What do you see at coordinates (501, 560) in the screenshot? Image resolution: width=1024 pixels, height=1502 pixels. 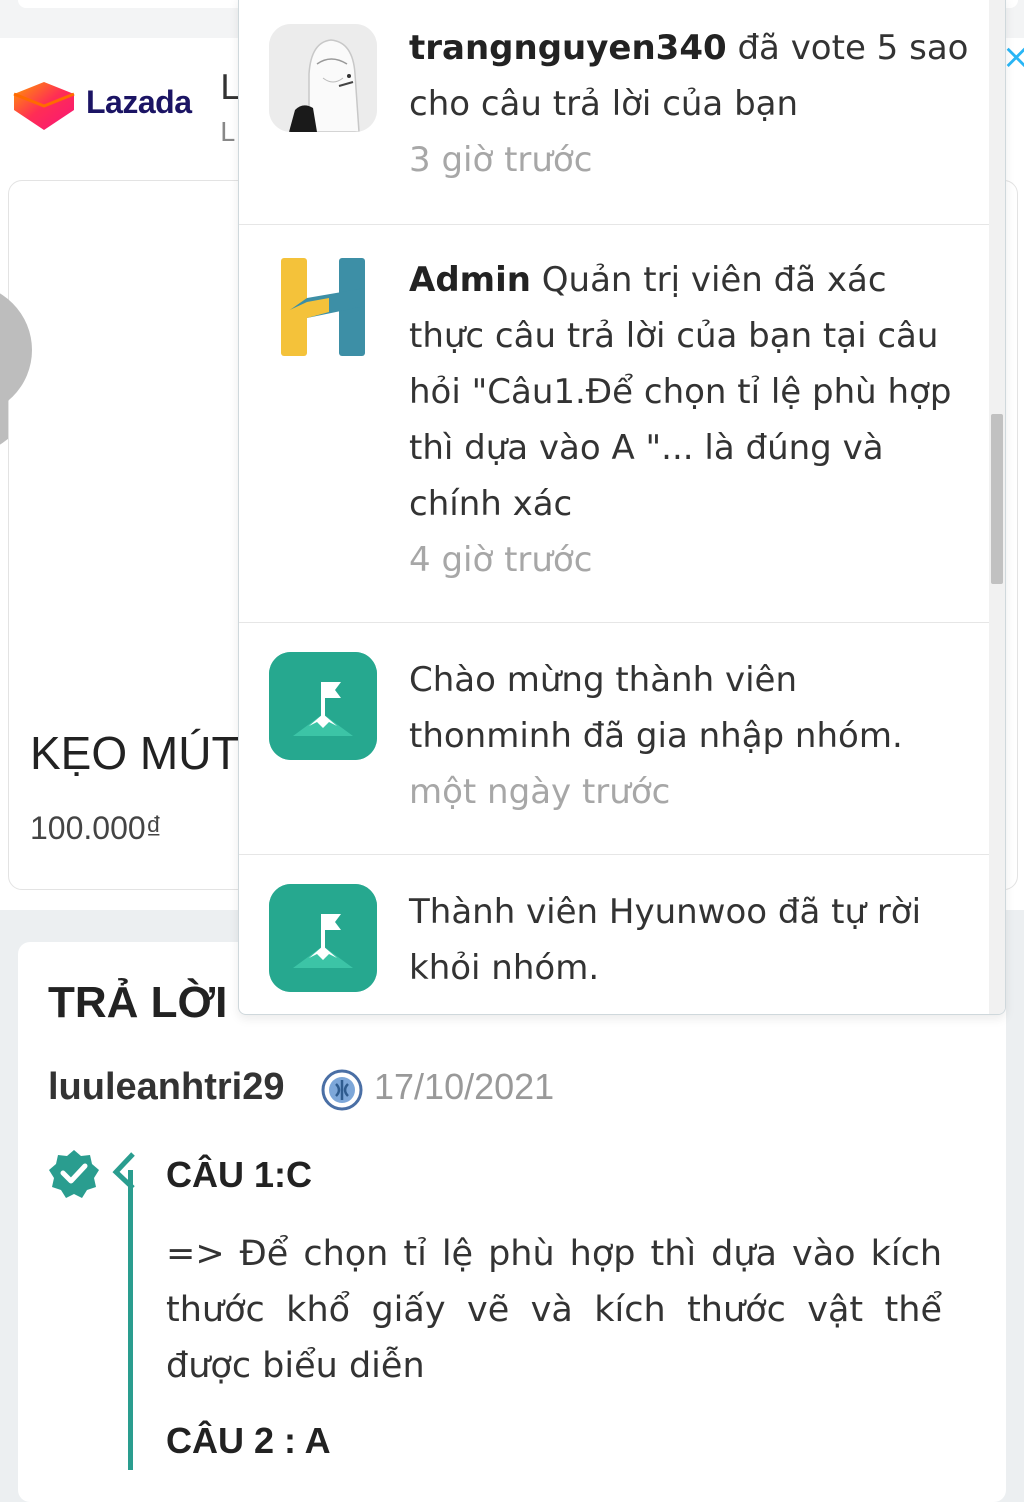 I see `notification-time: 4 giờ trước` at bounding box center [501, 560].